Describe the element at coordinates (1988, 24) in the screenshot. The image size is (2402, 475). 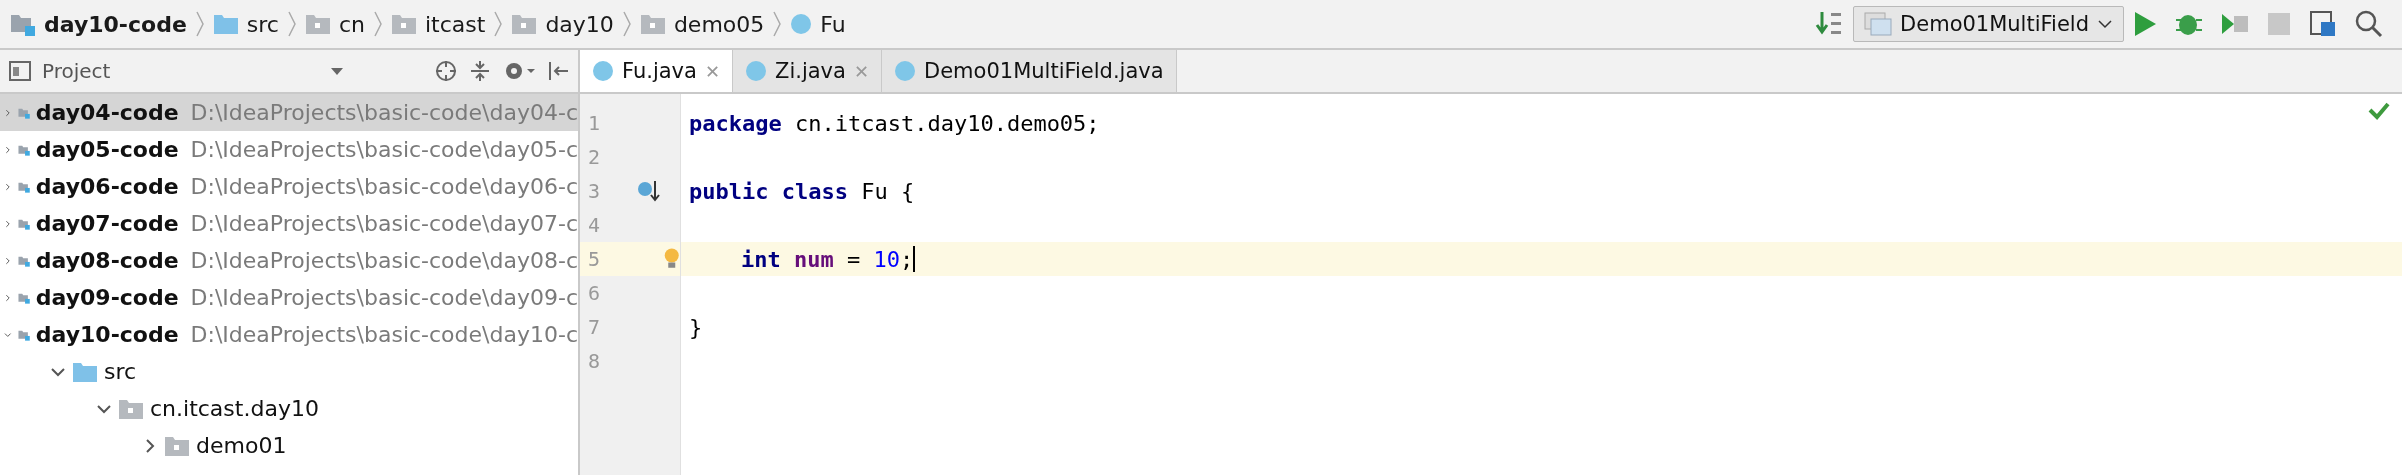
I see `run-configuration-dropdown: Demo01MultiField` at that location.